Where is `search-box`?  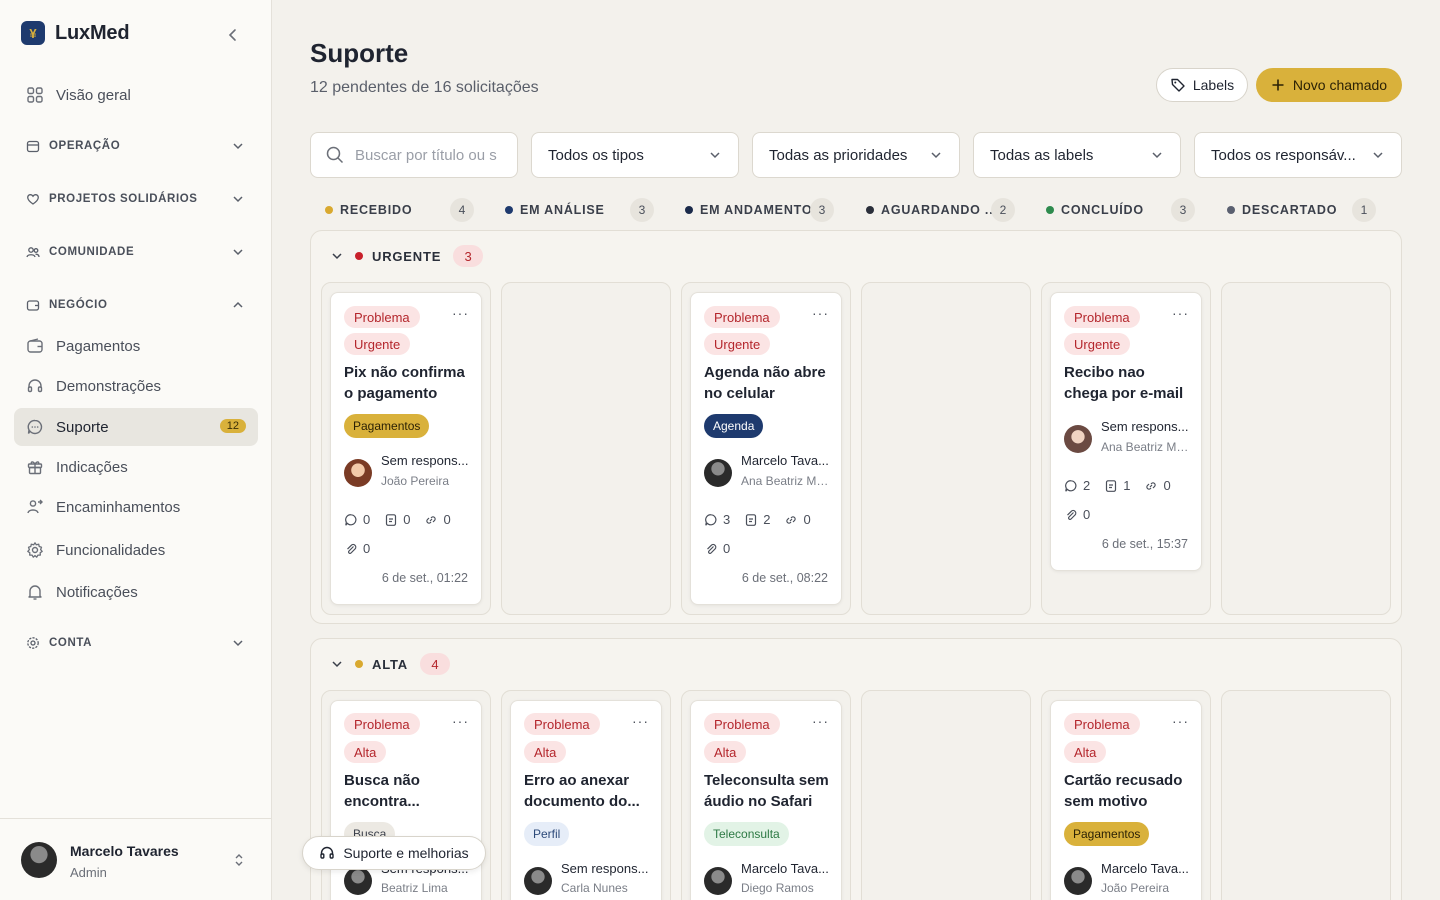
search-box is located at coordinates (414, 155).